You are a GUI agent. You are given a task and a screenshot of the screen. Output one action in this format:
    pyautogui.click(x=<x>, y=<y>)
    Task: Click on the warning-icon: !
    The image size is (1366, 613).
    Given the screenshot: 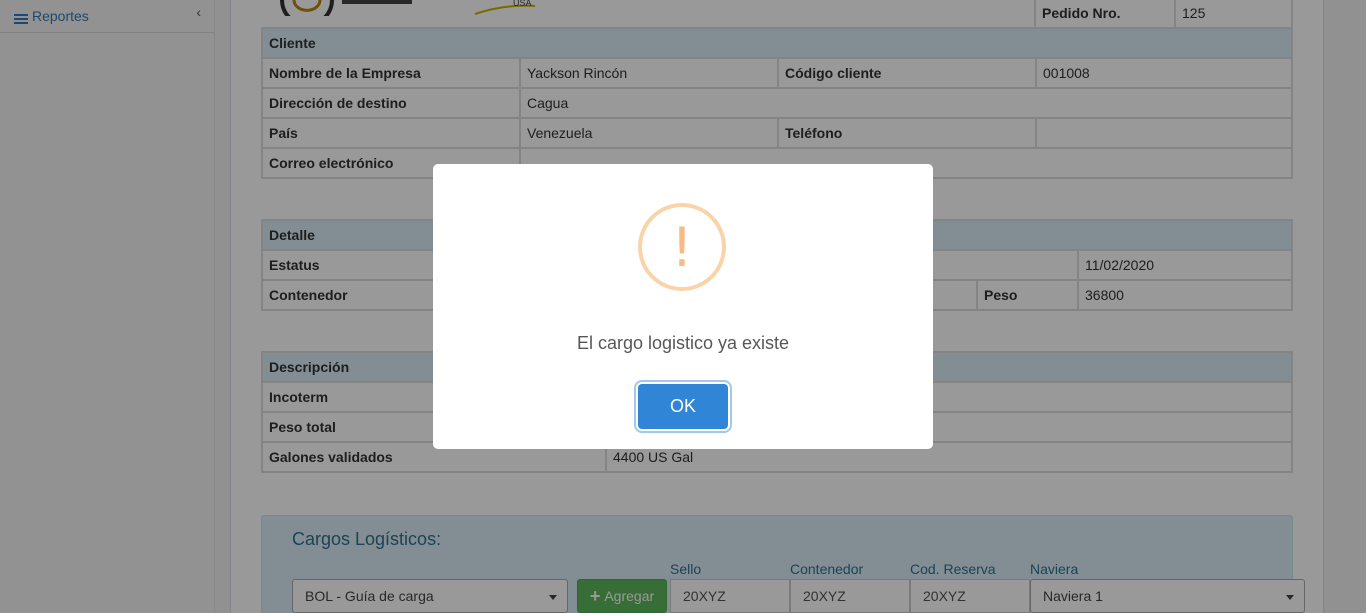 What is the action you would take?
    pyautogui.click(x=682, y=247)
    